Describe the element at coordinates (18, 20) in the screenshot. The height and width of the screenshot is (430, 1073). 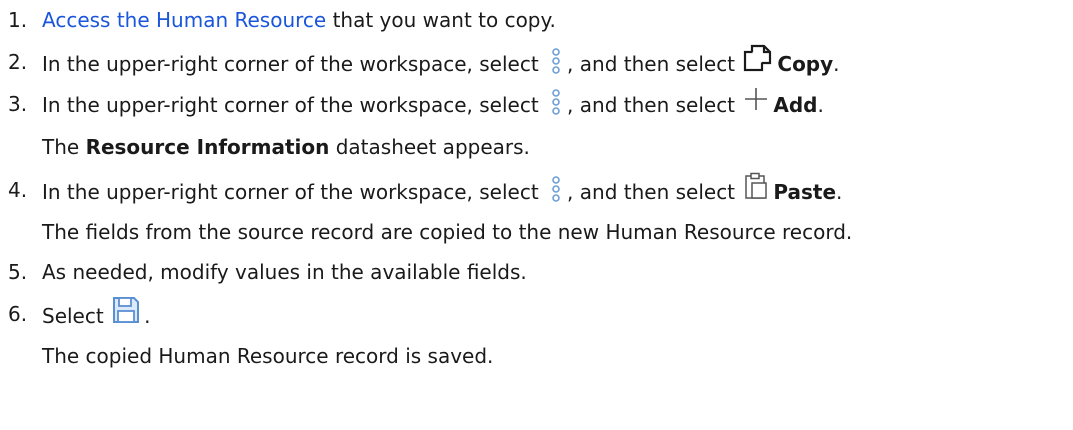
I see `step-1-number: 1.` at that location.